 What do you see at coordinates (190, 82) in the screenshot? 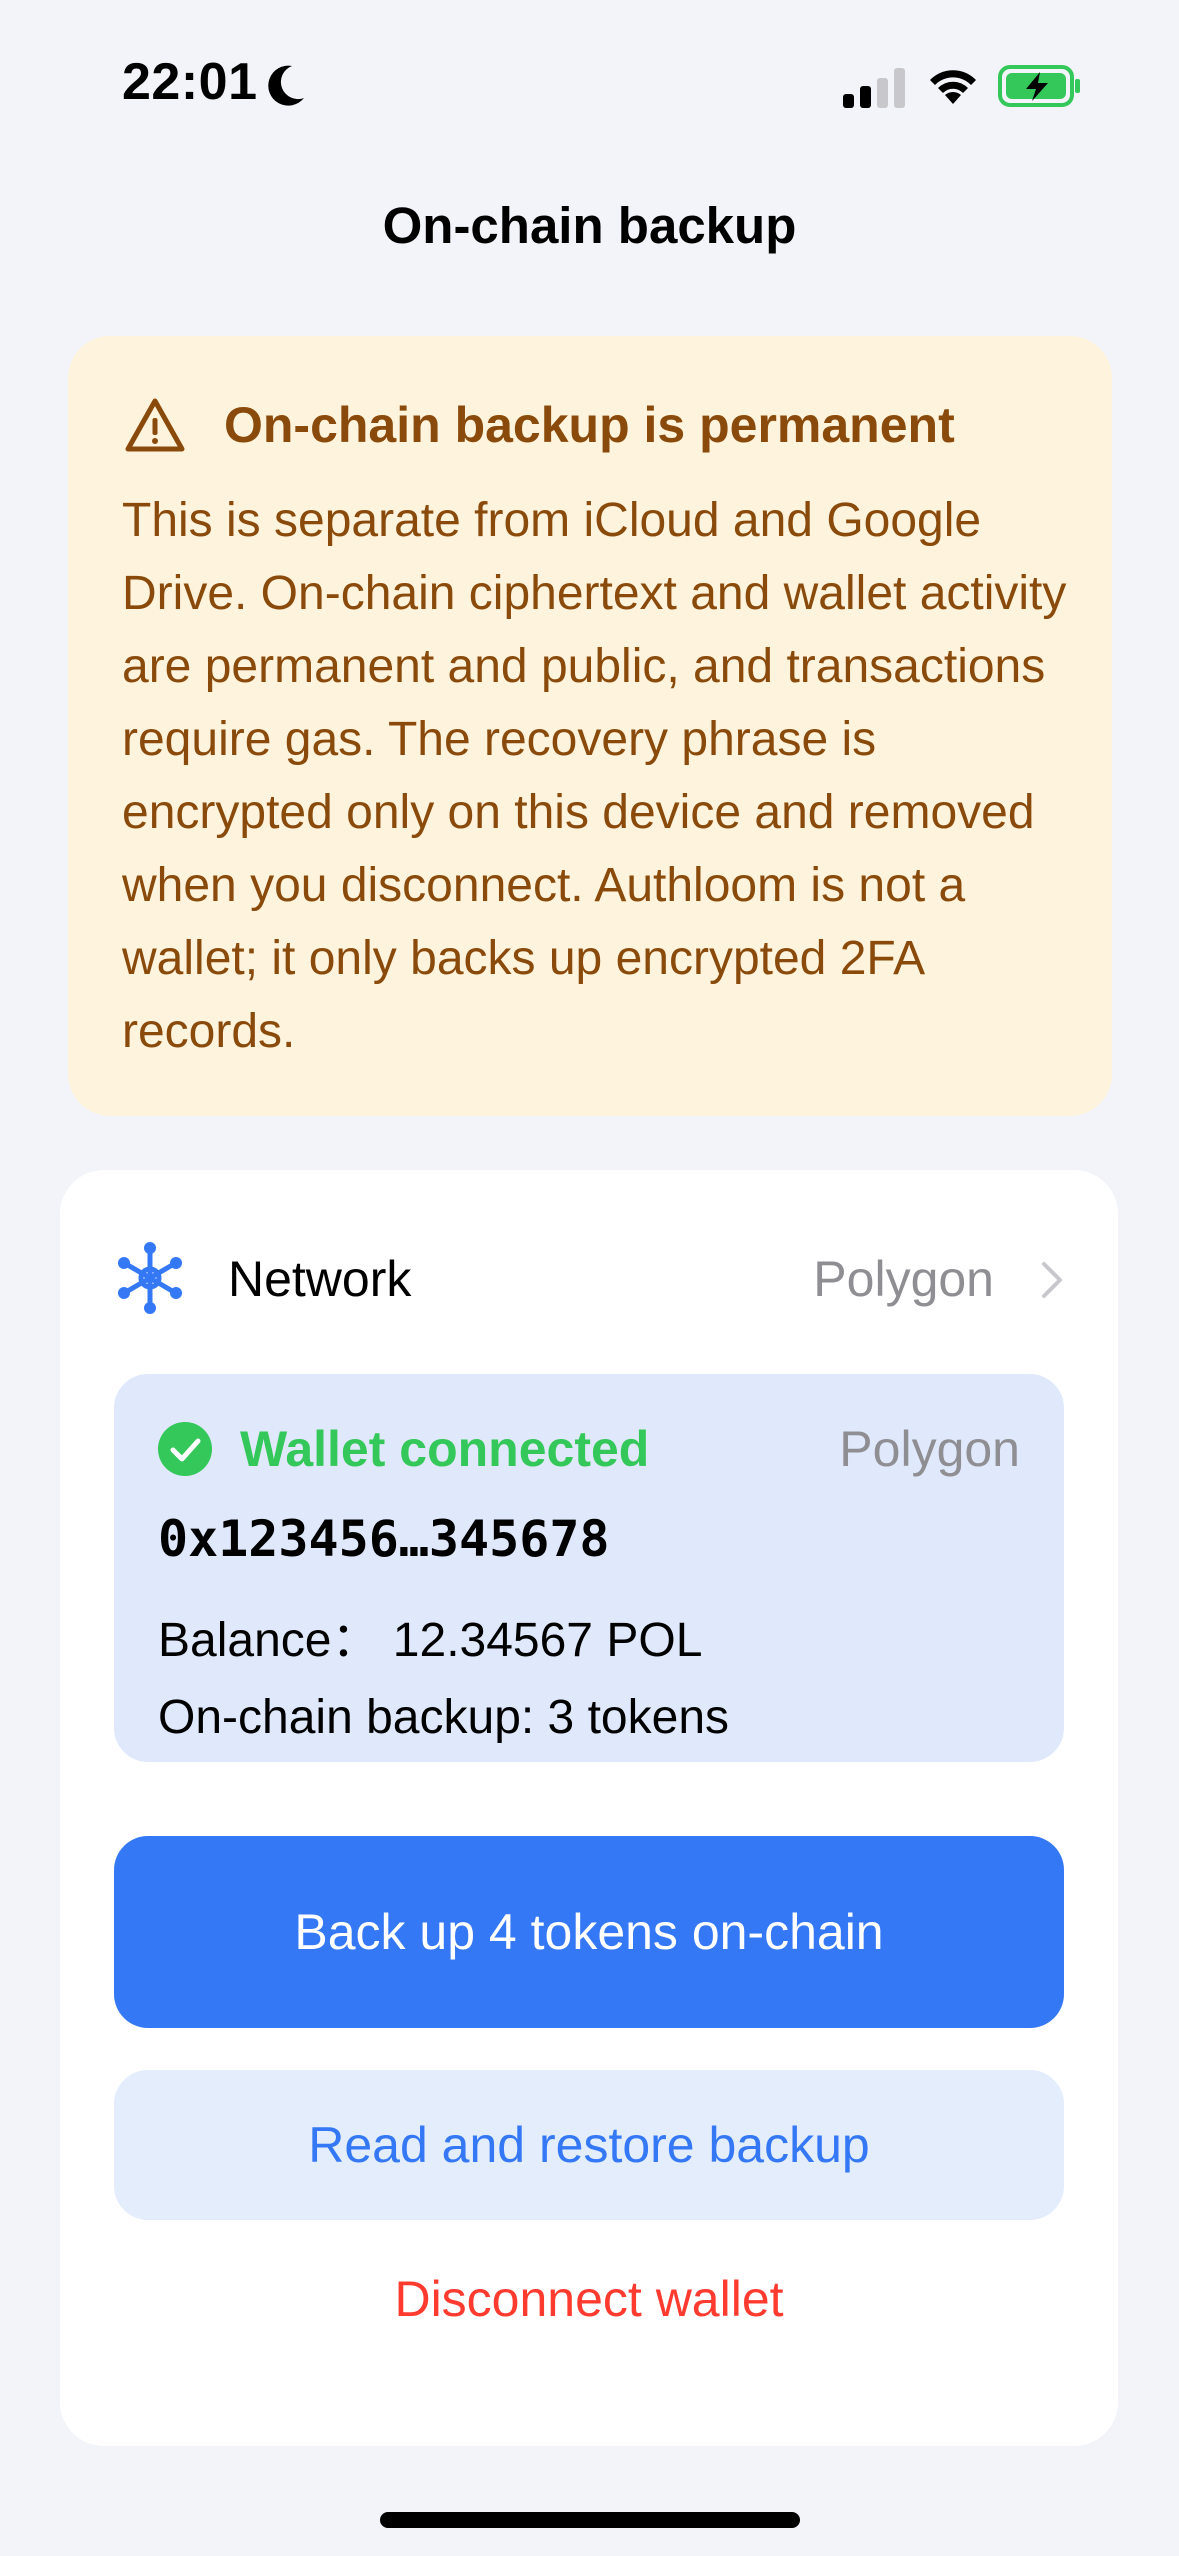
I see `status-time: 22:01` at bounding box center [190, 82].